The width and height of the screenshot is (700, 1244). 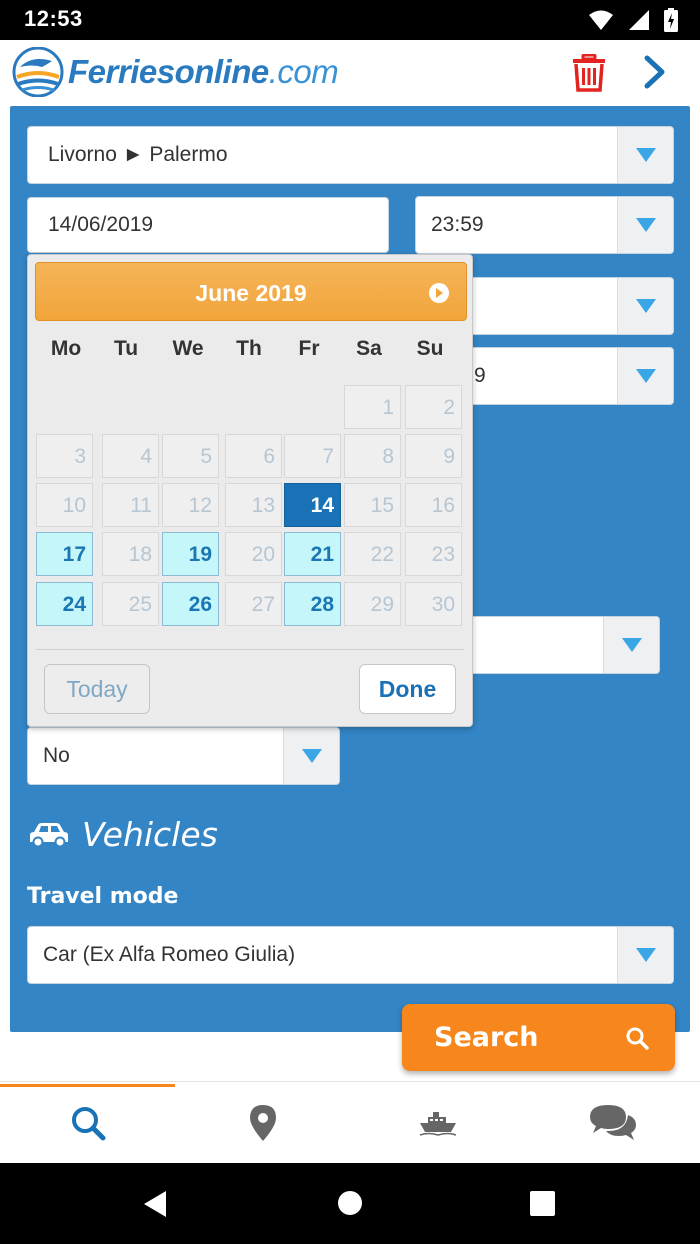 What do you see at coordinates (369, 348) in the screenshot?
I see `weekday-header: Sa` at bounding box center [369, 348].